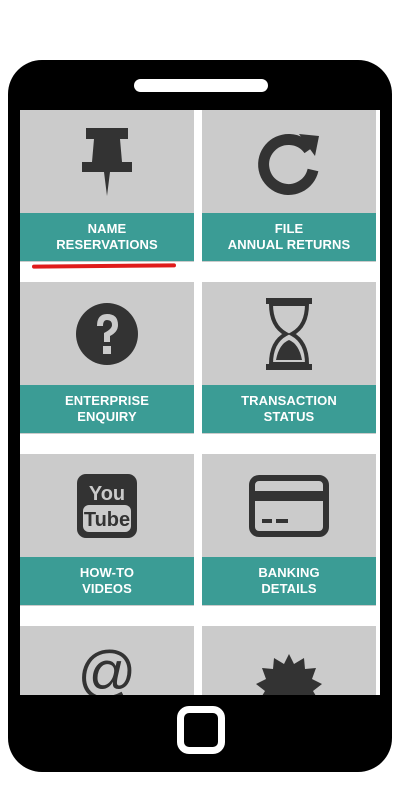  I want to click on at-sign-icon: @, so click(107, 661).